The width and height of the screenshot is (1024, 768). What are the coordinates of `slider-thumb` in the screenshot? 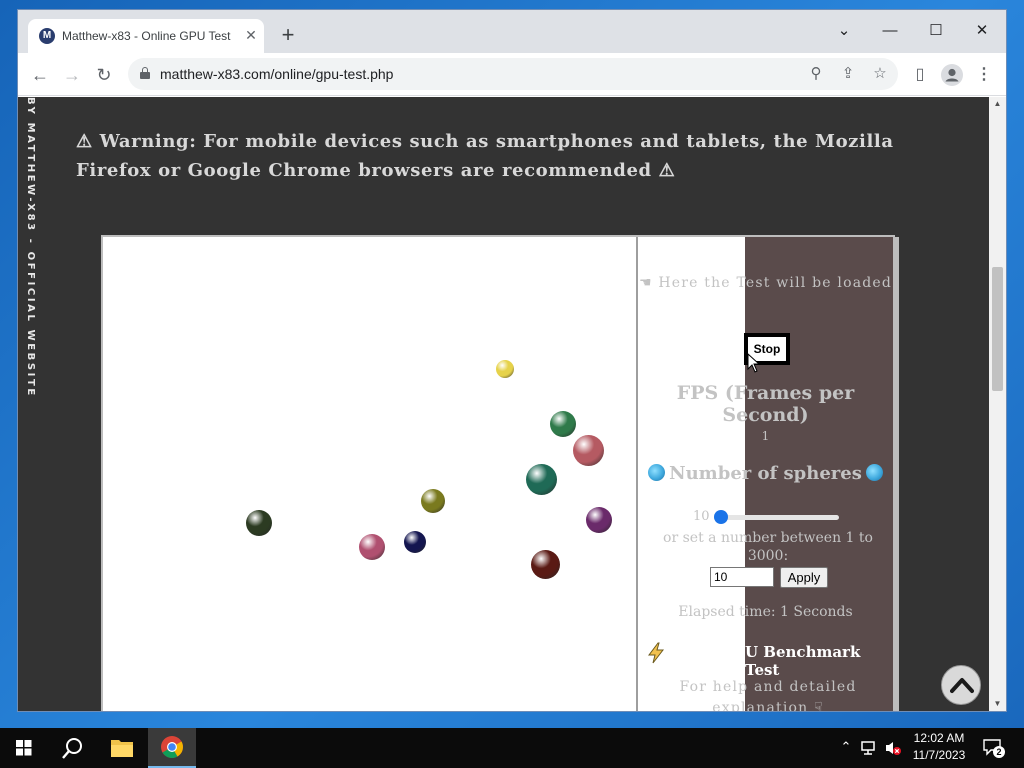 It's located at (721, 517).